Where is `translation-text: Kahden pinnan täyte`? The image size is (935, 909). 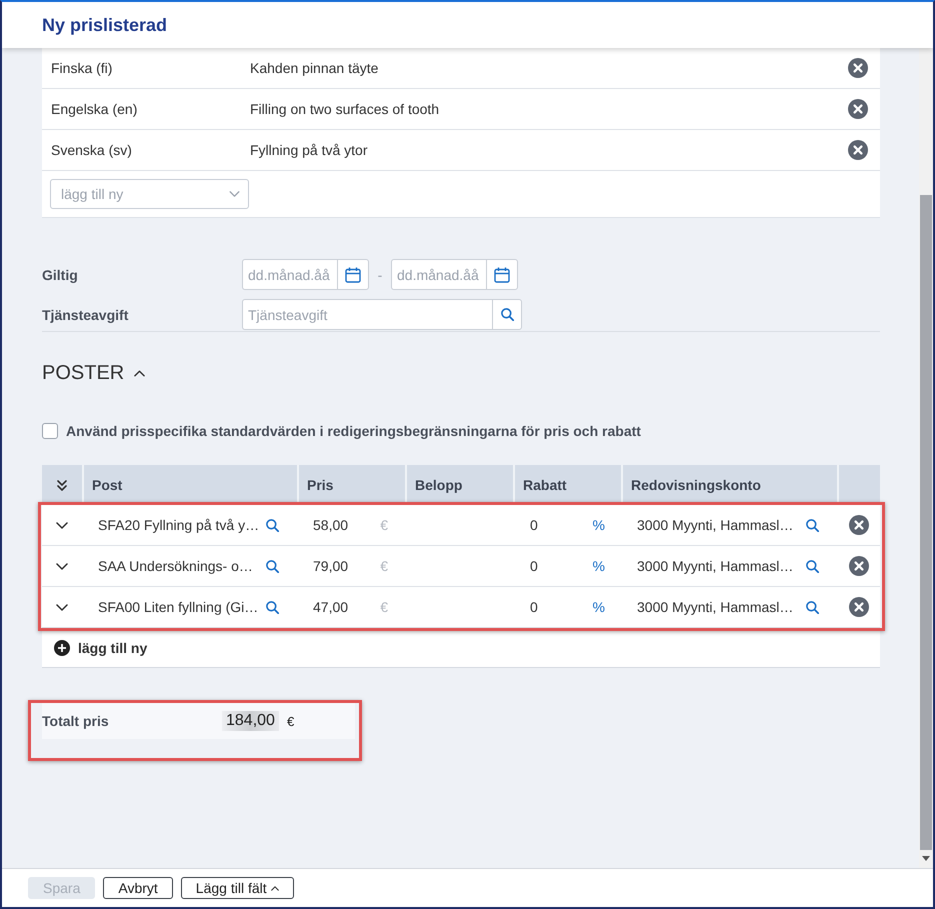
translation-text: Kahden pinnan täyte is located at coordinates (315, 68).